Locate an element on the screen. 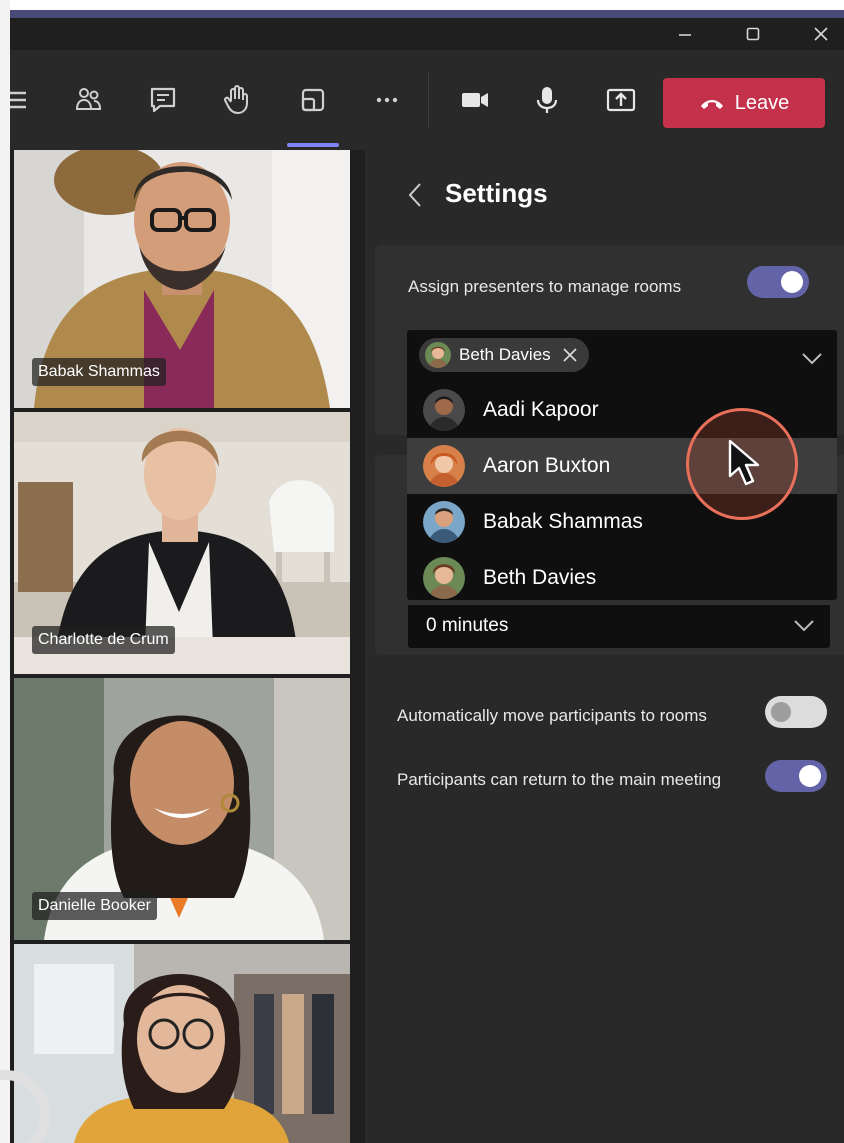 The image size is (844, 1143). presenter-option: Beth Davies is located at coordinates (622, 578).